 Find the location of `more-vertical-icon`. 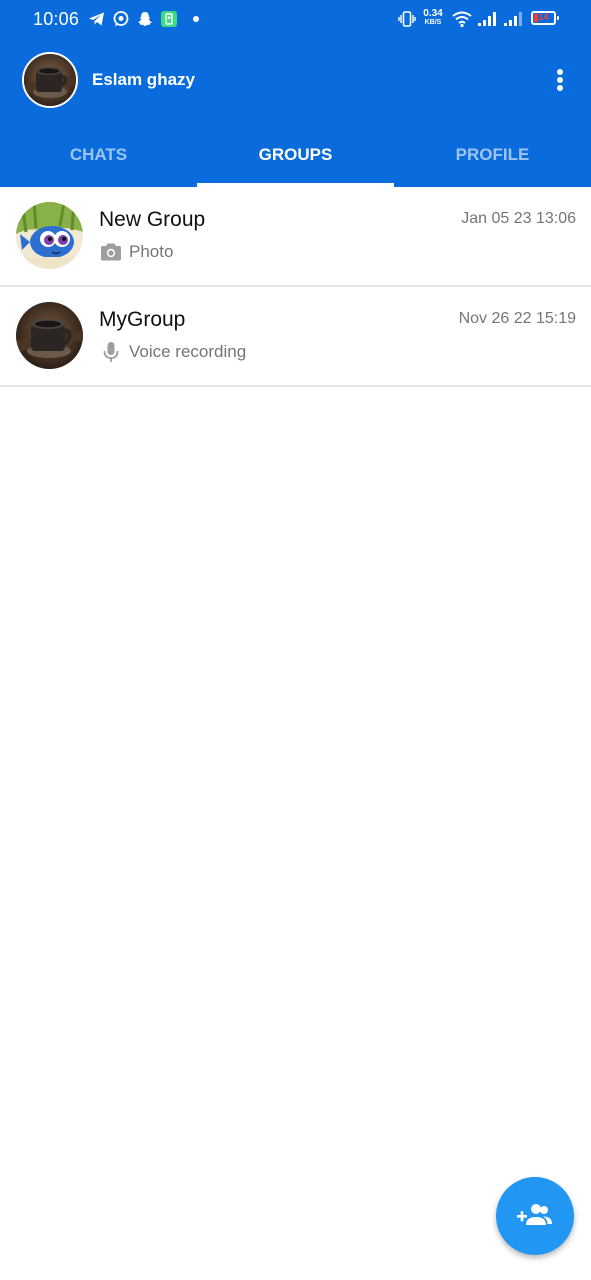

more-vertical-icon is located at coordinates (560, 80).